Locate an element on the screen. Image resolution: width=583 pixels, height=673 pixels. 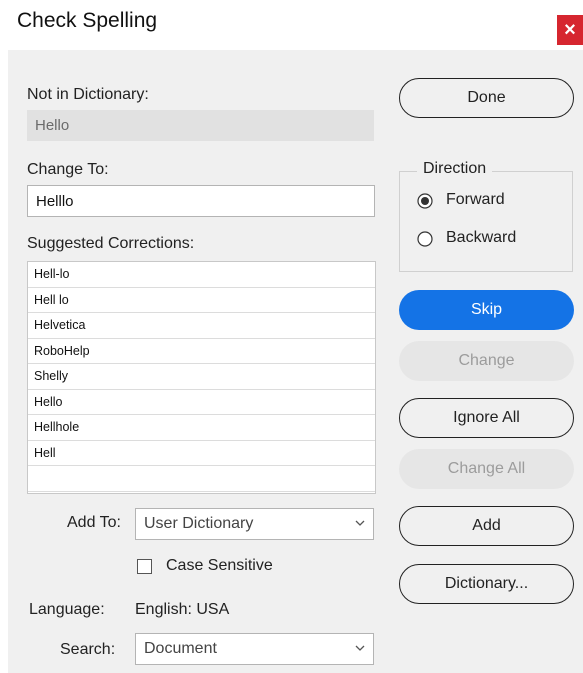
not-in-dictionary-label: Not in Dictionary: is located at coordinates (88, 94).